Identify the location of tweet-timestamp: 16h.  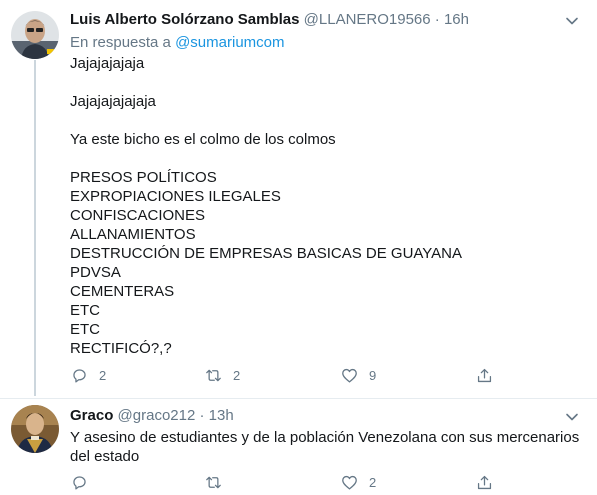
(456, 19).